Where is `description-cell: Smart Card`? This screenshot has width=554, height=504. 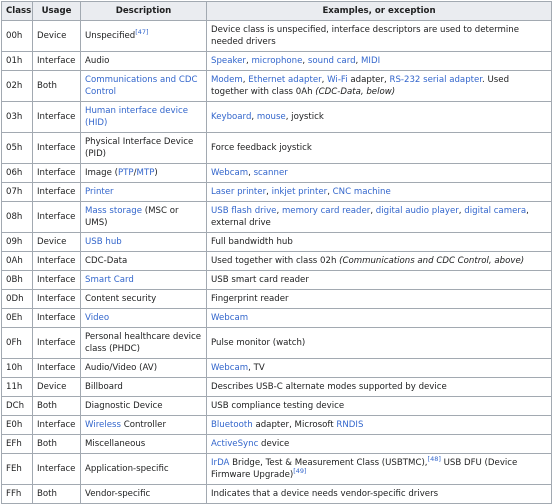 description-cell: Smart Card is located at coordinates (143, 280).